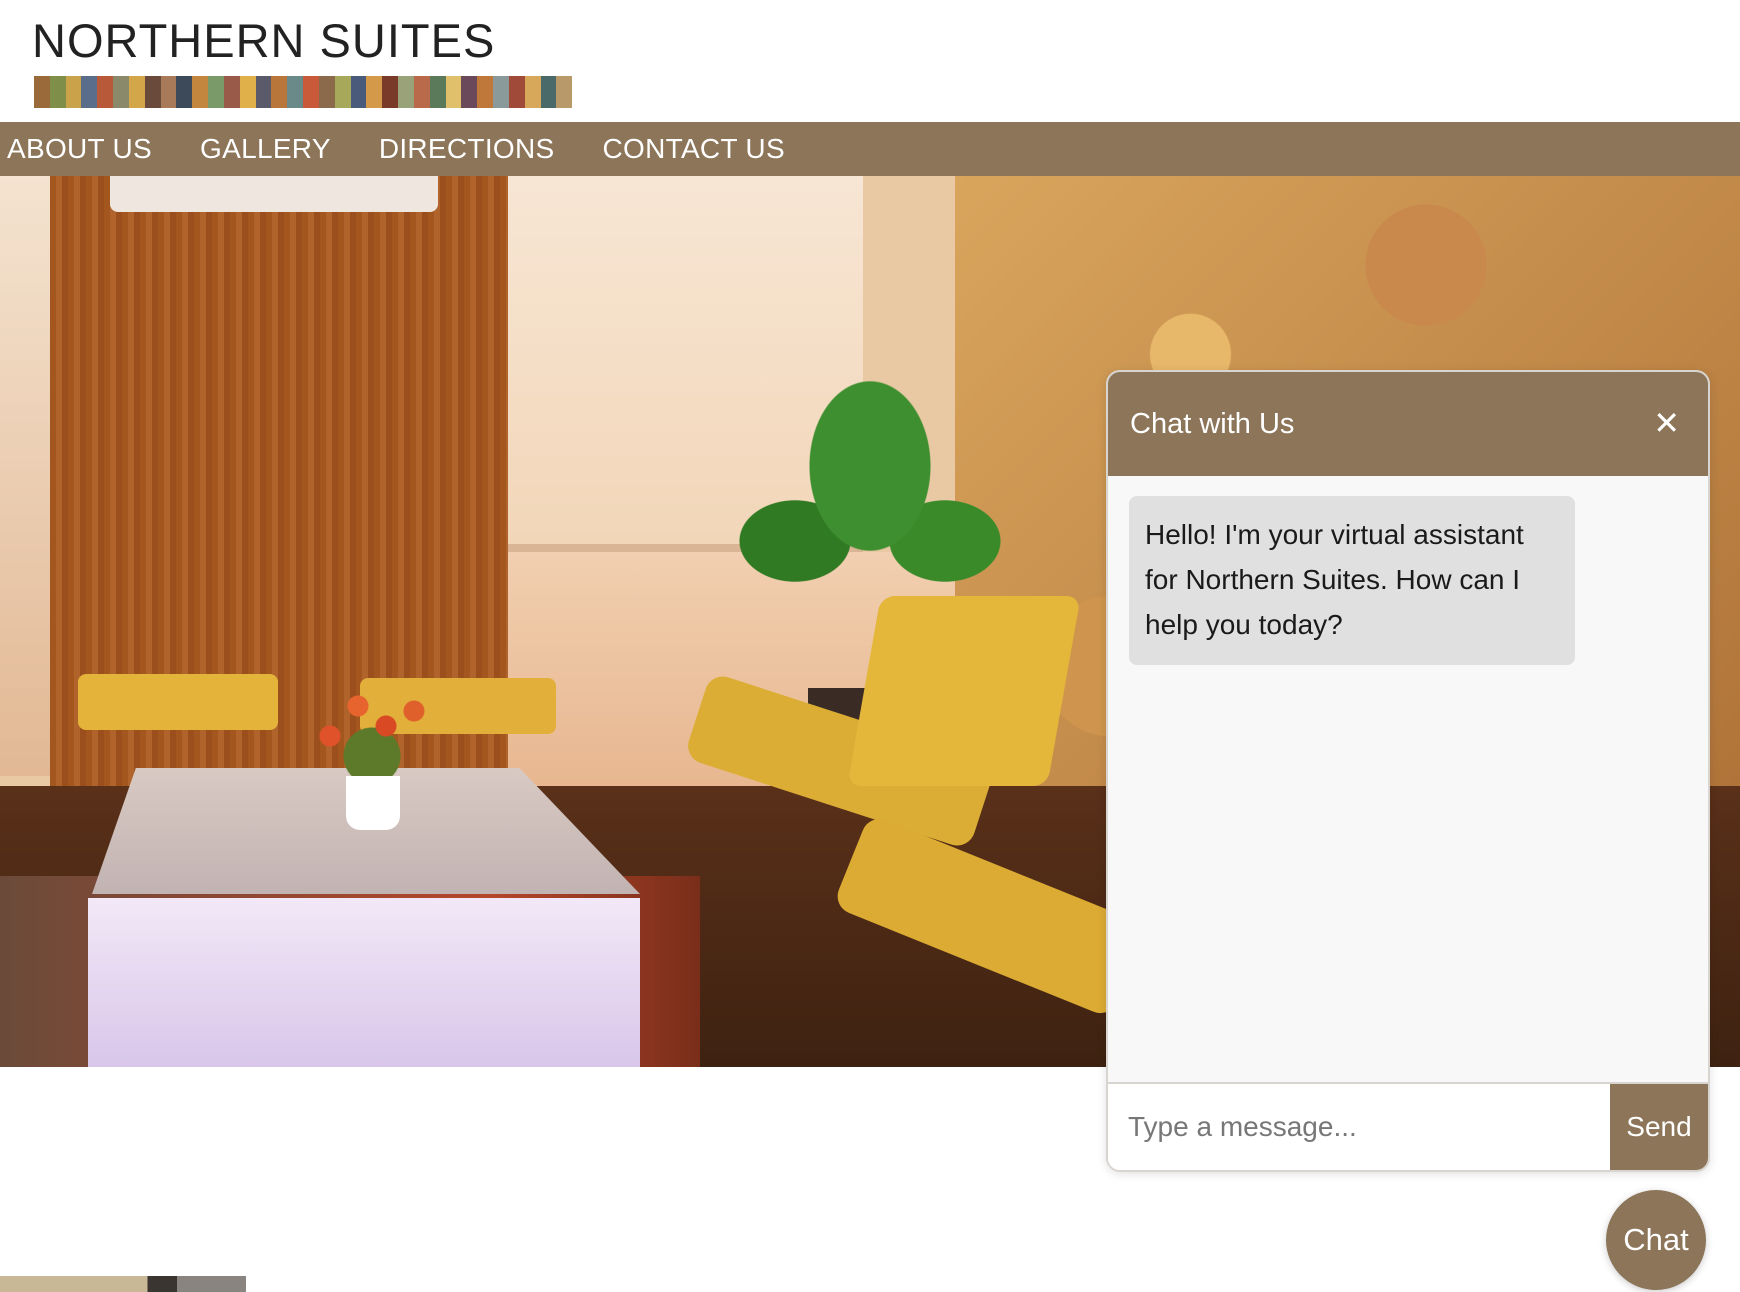 The width and height of the screenshot is (1740, 1292). Describe the element at coordinates (870, 149) in the screenshot. I see `main-nav: ABOUT US GALLERY DIRECTIONS CONTACT US` at that location.